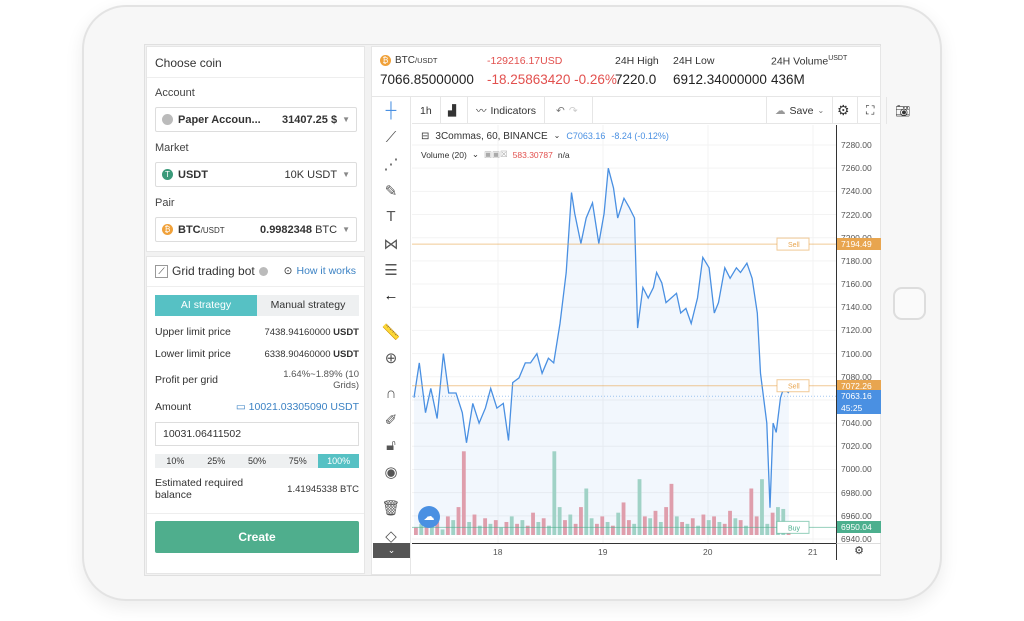  What do you see at coordinates (257, 354) in the screenshot?
I see `lower-limit-row: Lower limit price 6338.90460000 USDT` at bounding box center [257, 354].